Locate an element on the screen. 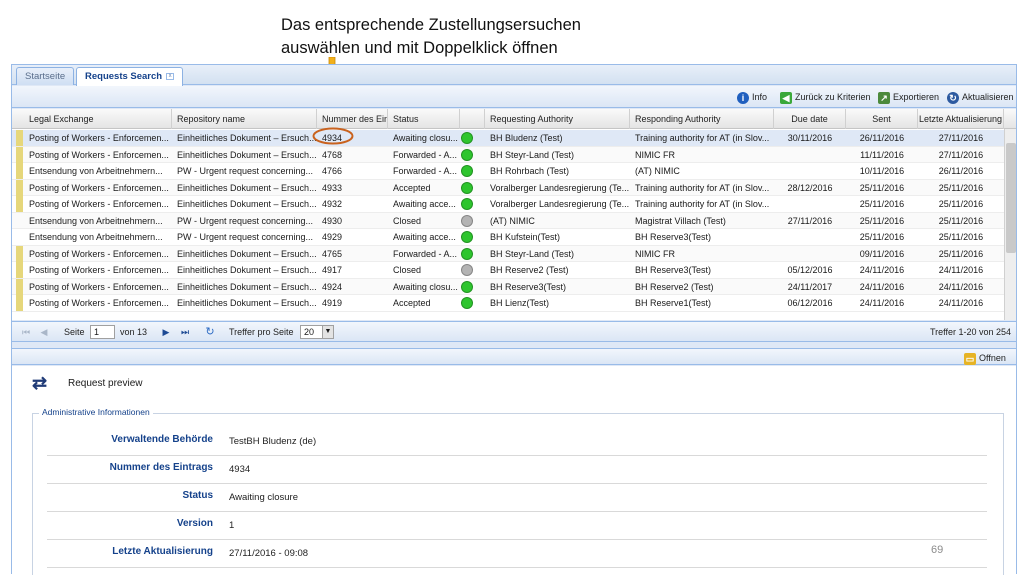  column-header-legal-exchange: Legal Exchange is located at coordinates (92, 119).